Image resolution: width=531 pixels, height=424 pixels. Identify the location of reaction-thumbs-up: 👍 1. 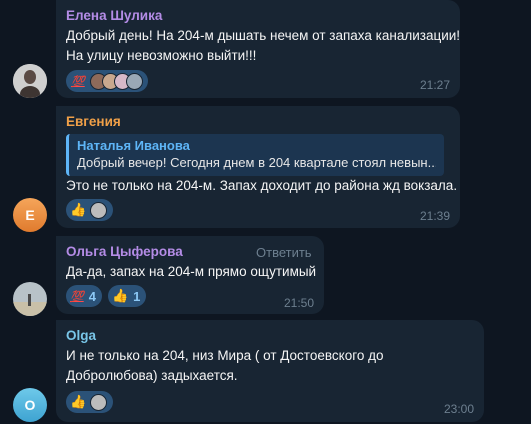
(127, 296).